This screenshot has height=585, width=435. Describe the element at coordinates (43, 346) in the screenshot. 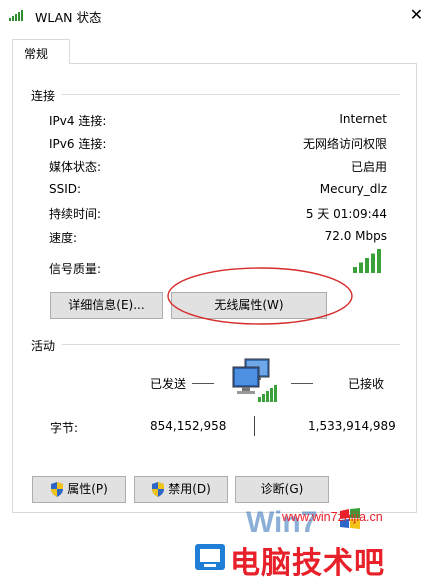

I see `activity-heading: 活动` at that location.